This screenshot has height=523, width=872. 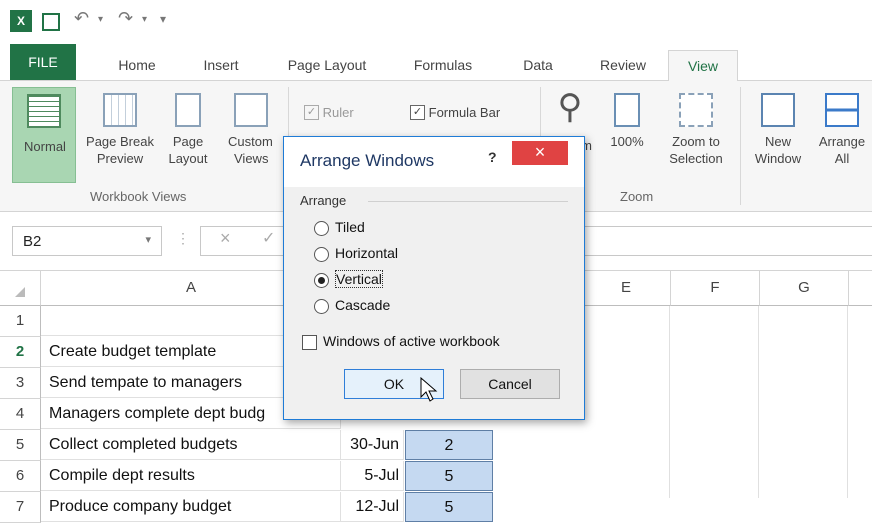 What do you see at coordinates (778, 110) in the screenshot?
I see `new-window-icon` at bounding box center [778, 110].